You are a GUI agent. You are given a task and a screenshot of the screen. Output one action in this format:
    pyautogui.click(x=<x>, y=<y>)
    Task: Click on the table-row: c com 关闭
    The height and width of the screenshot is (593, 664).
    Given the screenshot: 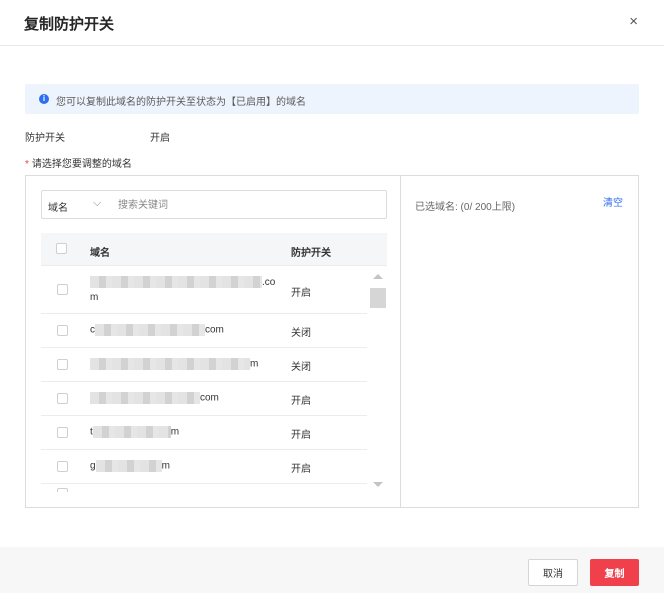 What is the action you would take?
    pyautogui.click(x=204, y=331)
    